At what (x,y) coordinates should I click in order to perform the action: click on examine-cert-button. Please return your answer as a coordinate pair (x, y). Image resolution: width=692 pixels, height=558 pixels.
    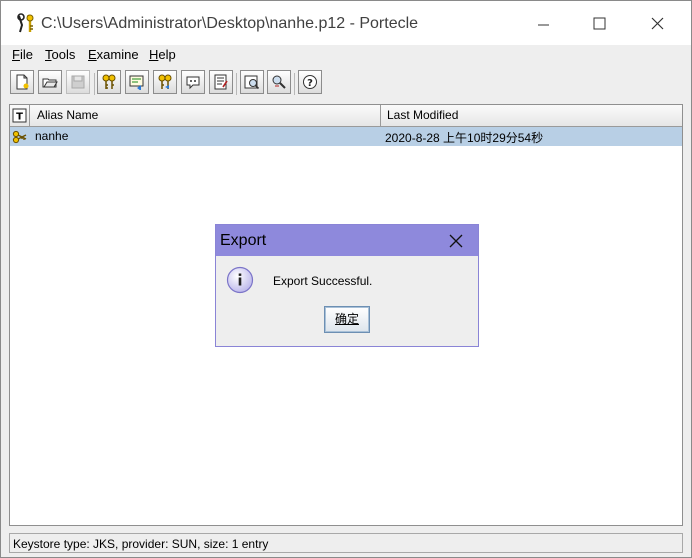
    Looking at the image, I should click on (193, 82).